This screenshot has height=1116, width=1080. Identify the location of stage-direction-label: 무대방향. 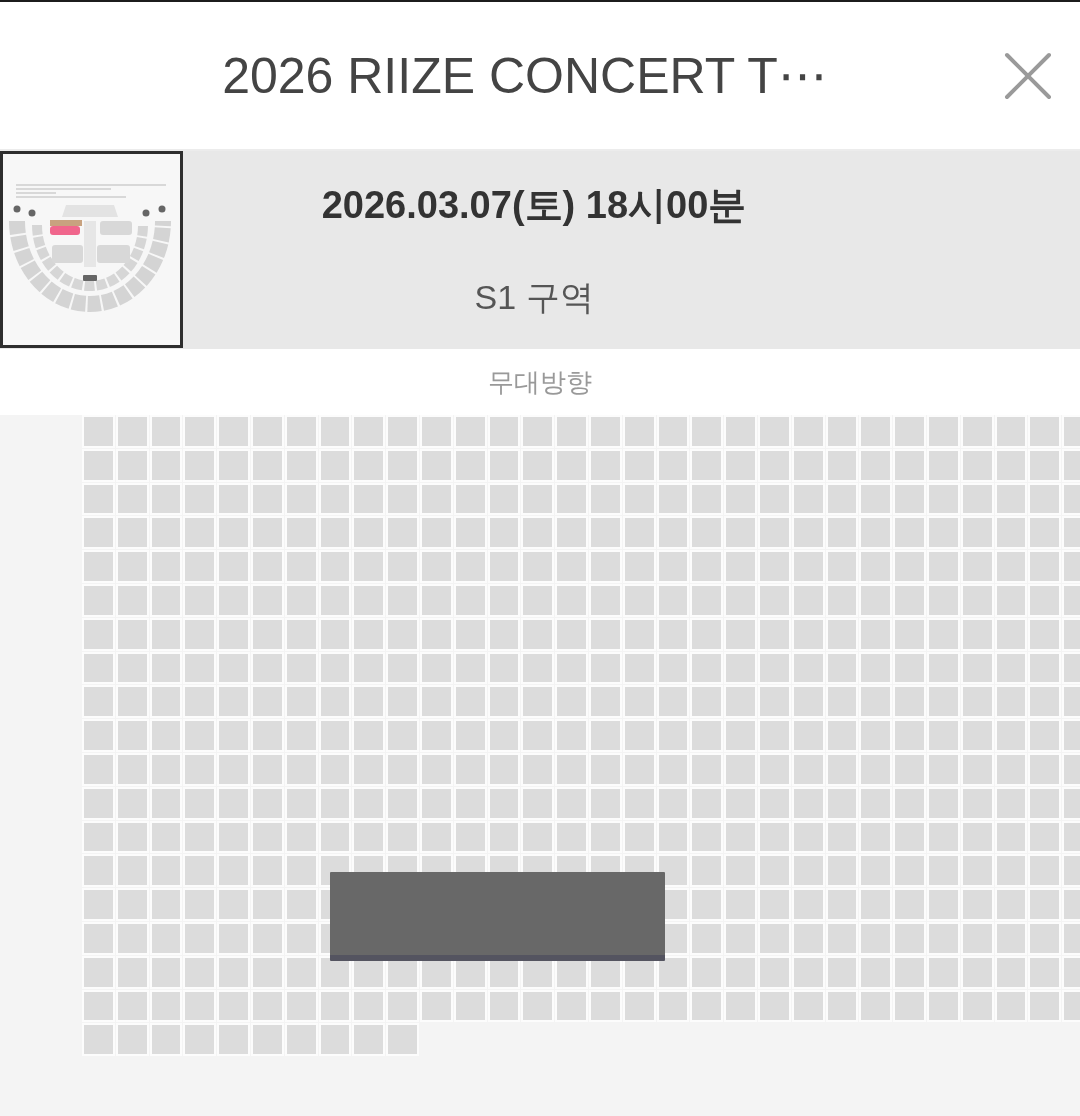
(540, 382).